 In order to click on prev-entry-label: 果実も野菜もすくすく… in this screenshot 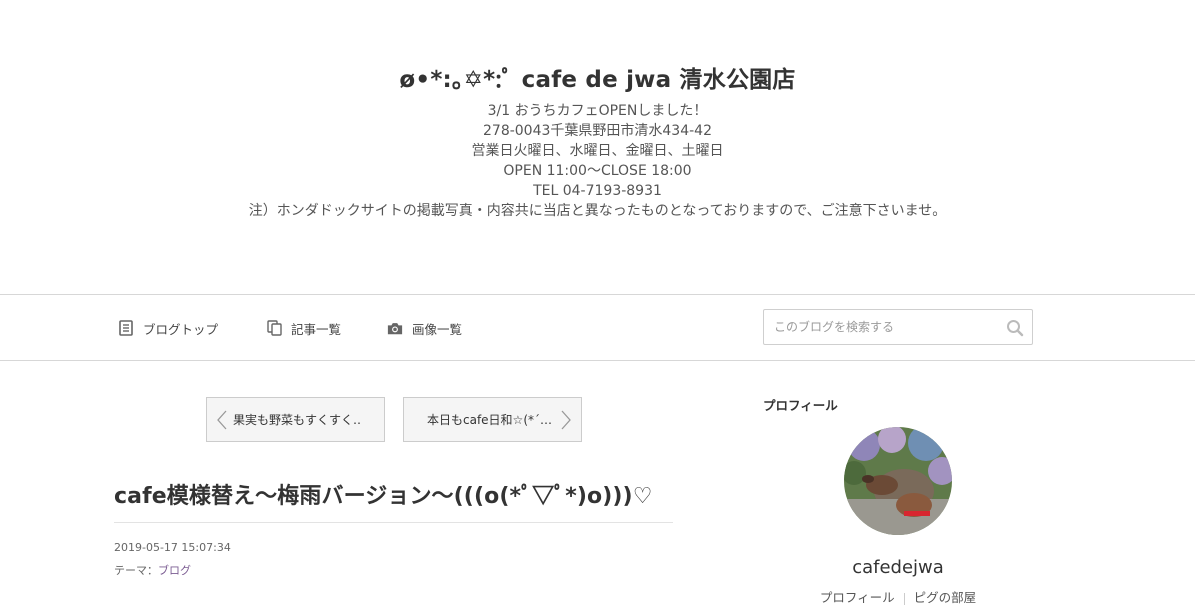, I will do `click(297, 420)`.